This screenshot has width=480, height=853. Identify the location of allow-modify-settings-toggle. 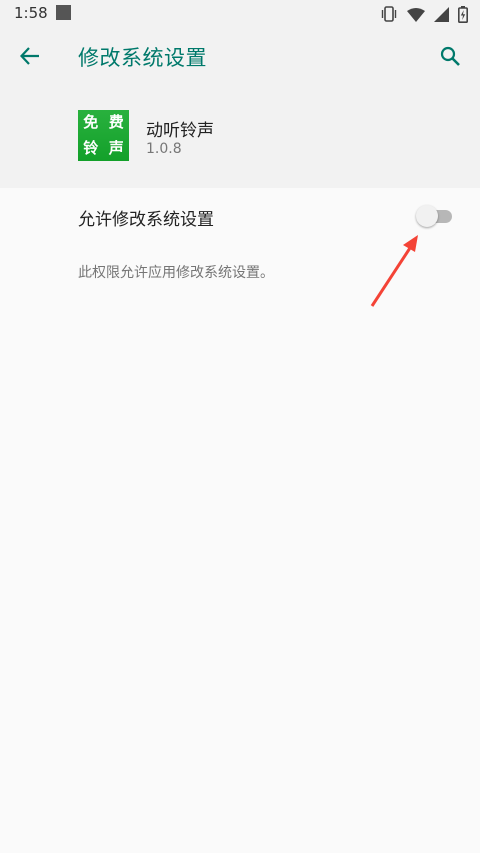
(434, 216).